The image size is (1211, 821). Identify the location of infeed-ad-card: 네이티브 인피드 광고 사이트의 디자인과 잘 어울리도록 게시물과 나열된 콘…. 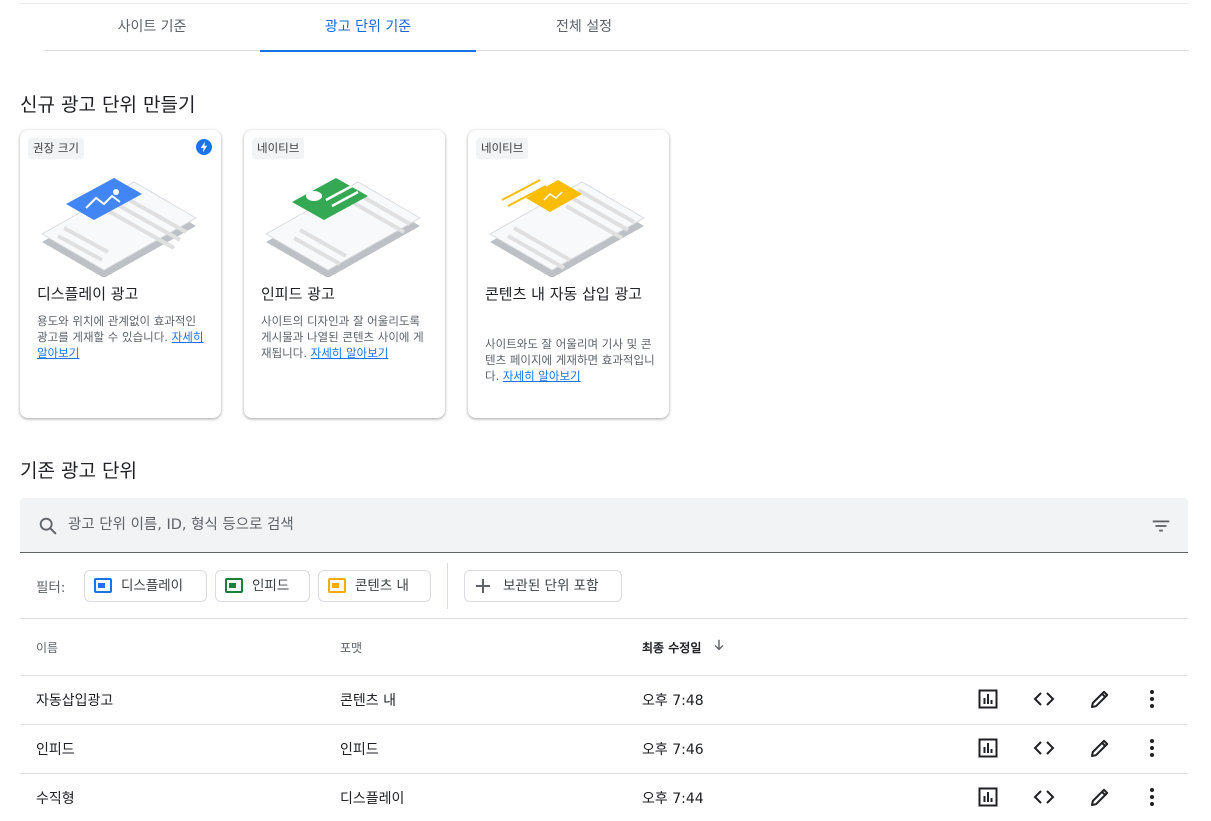
(344, 274).